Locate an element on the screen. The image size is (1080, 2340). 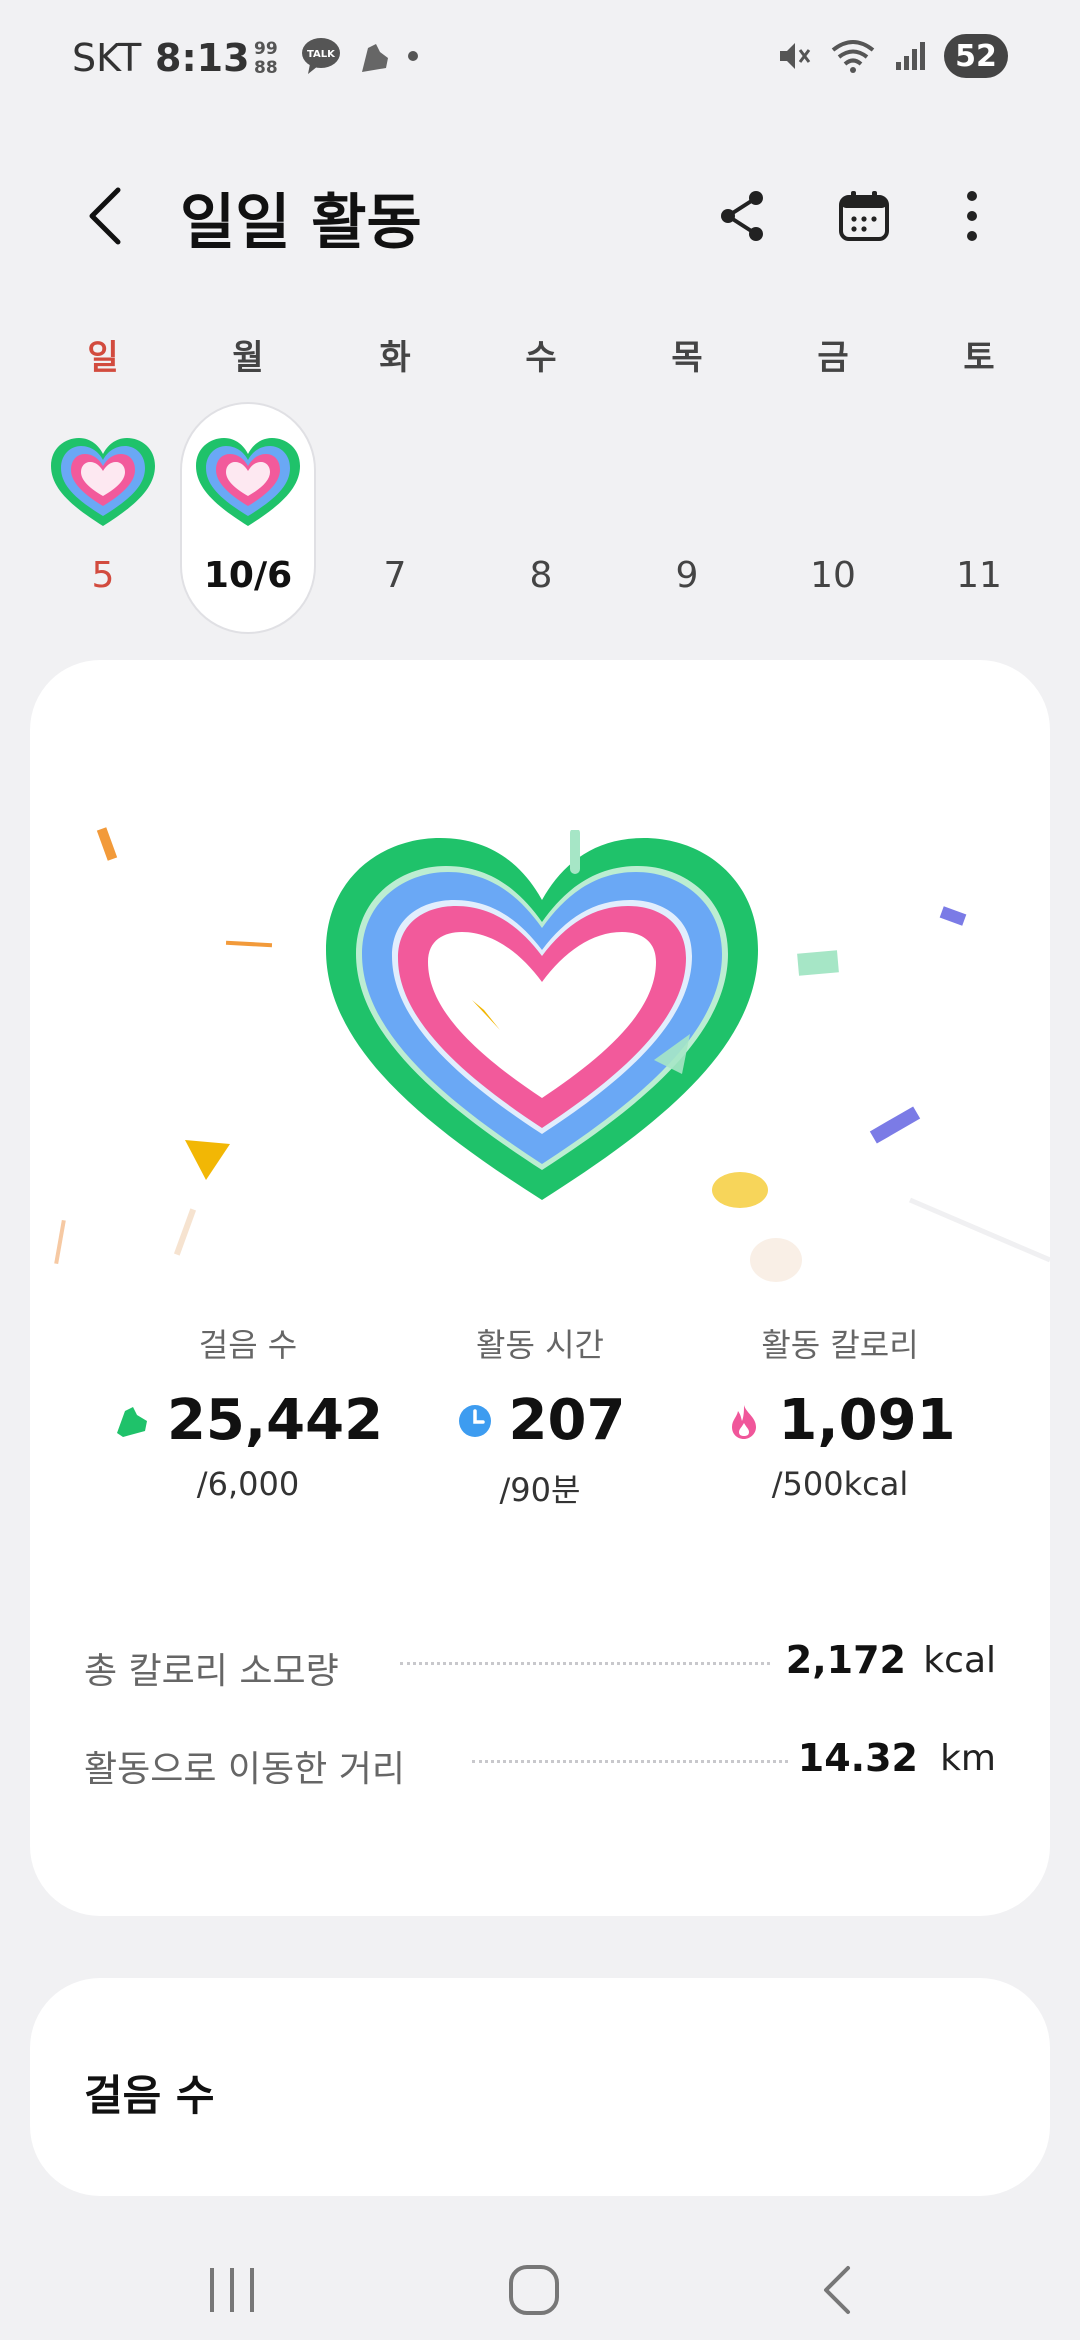
week-selector: 일 5 월 10/6 화 7 수 8 목 9 금 10 토 11 is located at coordinates (540, 480).